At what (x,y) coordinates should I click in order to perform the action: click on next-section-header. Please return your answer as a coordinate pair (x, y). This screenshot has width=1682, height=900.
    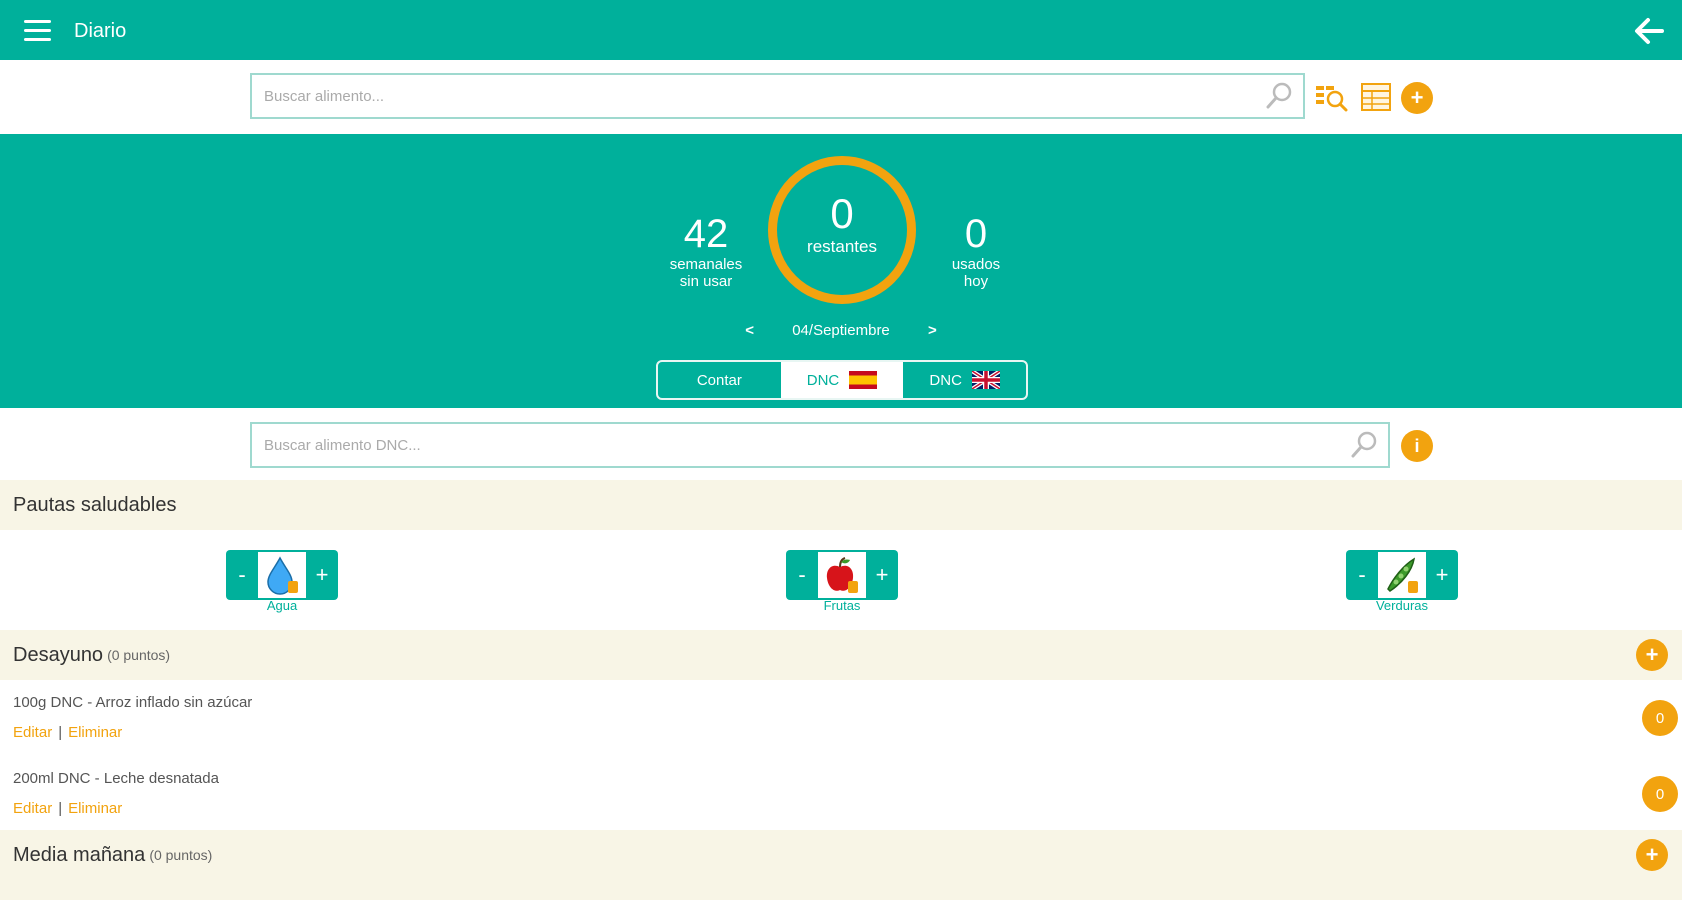
    Looking at the image, I should click on (841, 890).